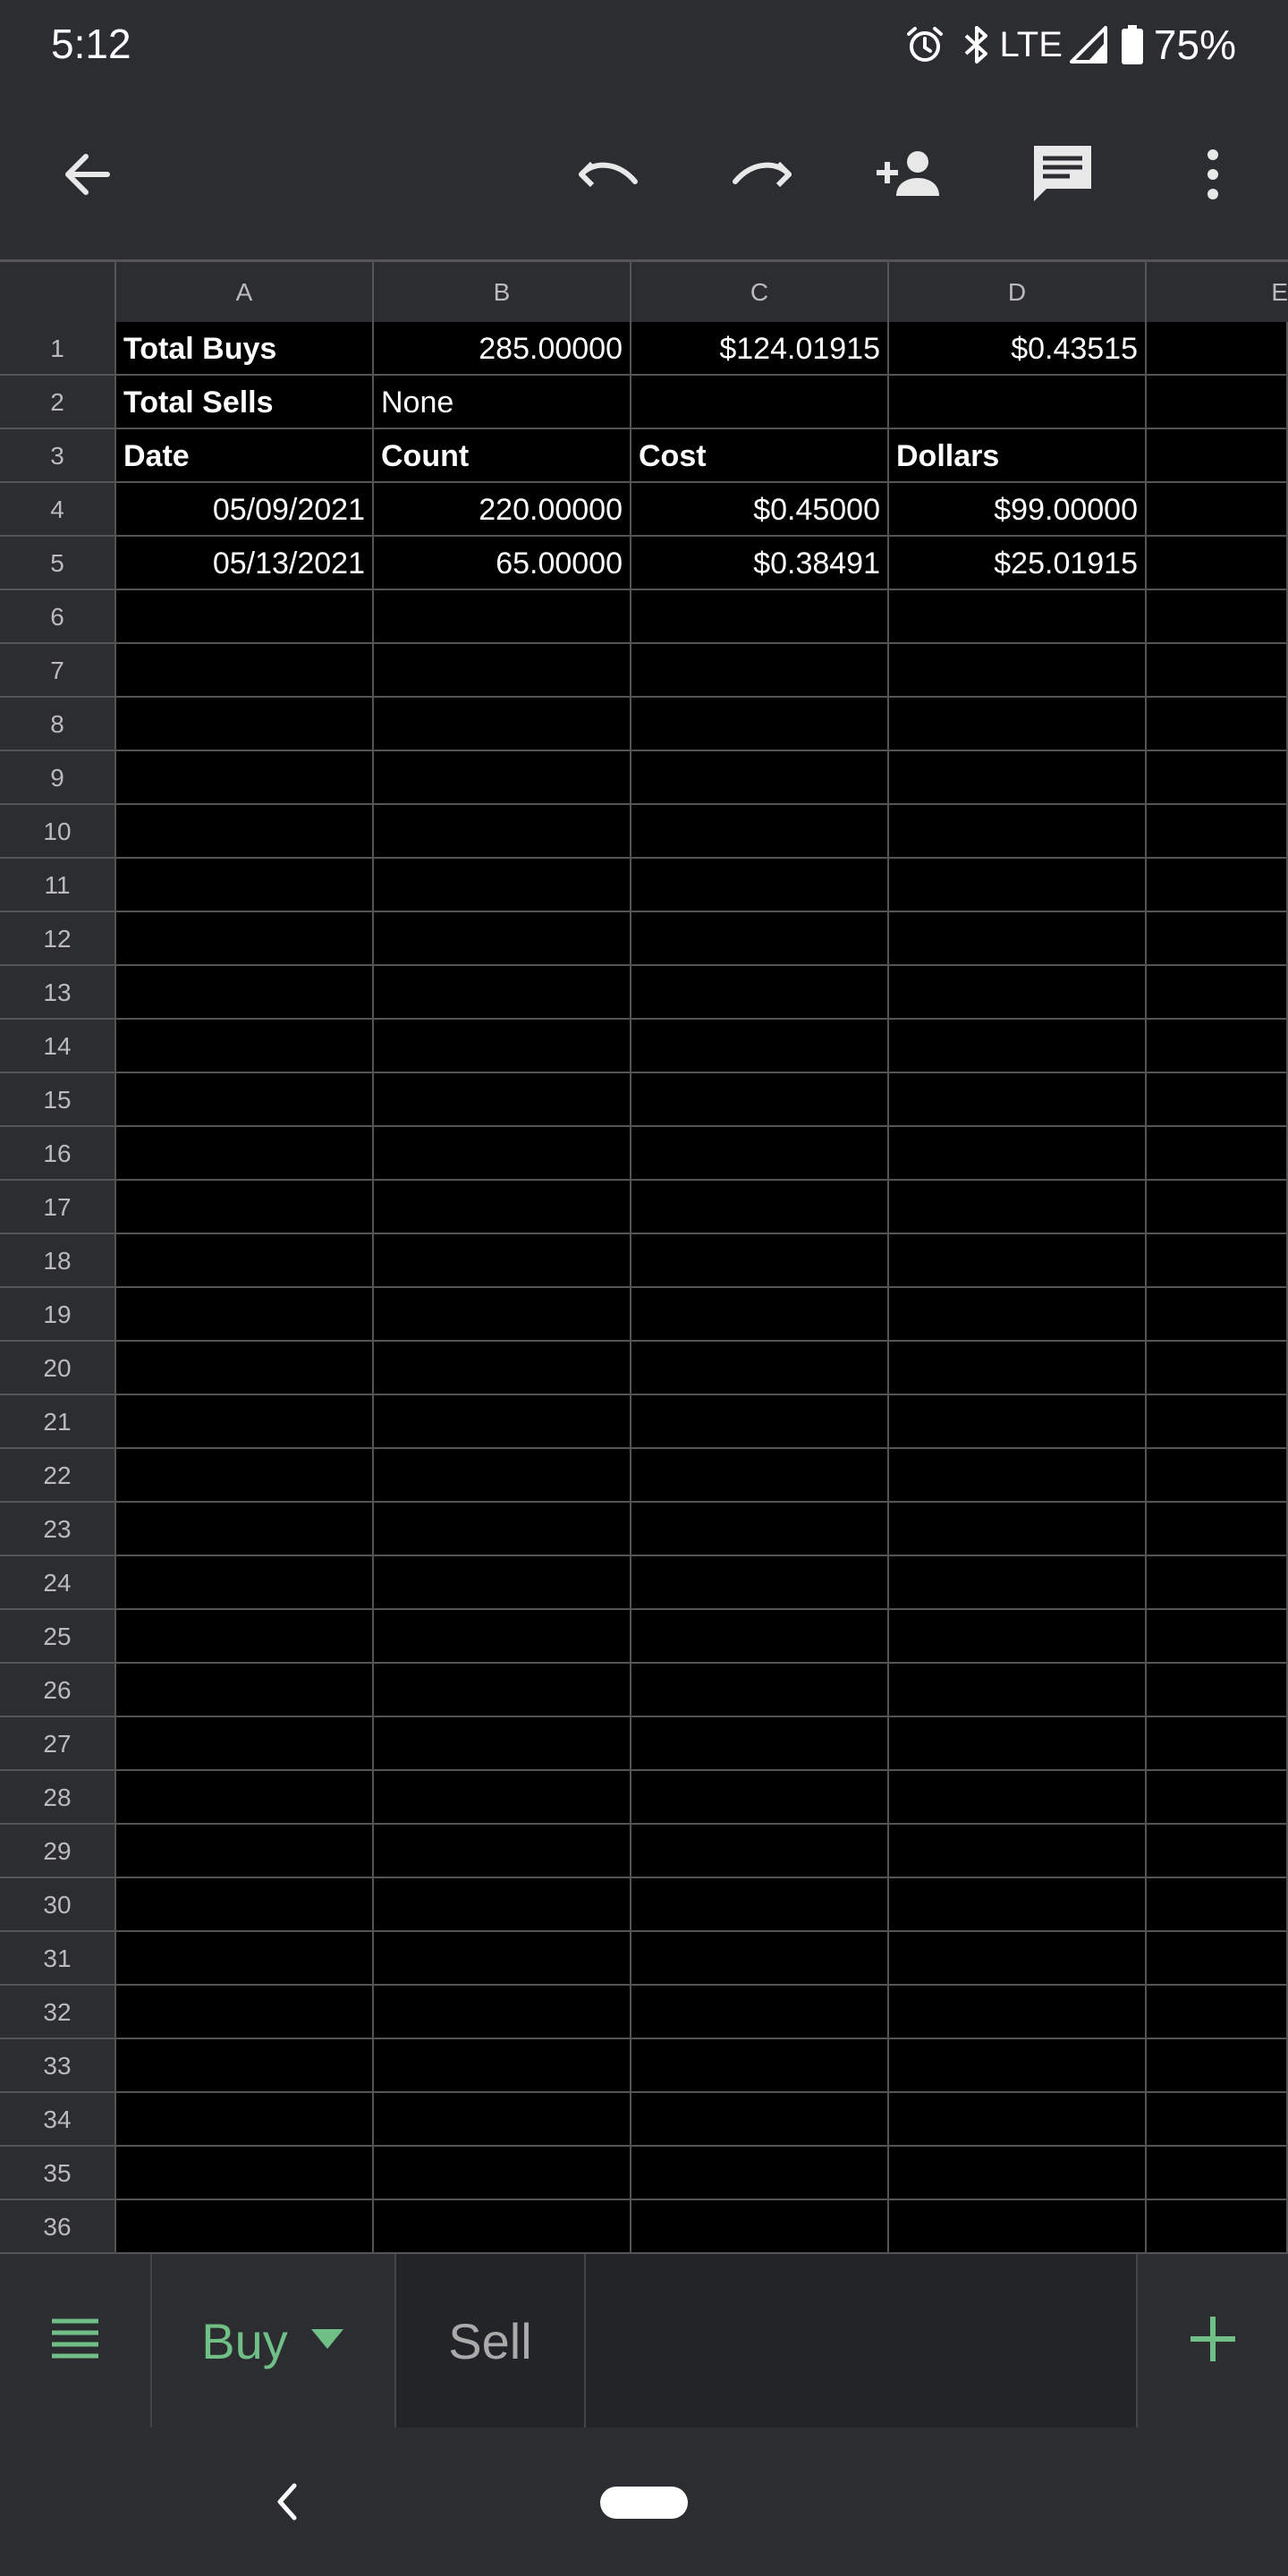  Describe the element at coordinates (1217, 510) in the screenshot. I see `cell-e4` at that location.